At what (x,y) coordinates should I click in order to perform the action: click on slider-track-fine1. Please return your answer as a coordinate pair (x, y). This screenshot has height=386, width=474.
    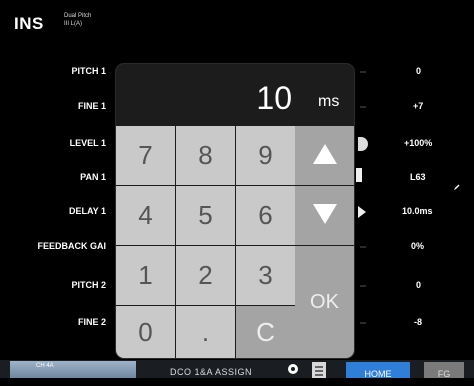
    Looking at the image, I should click on (363, 107).